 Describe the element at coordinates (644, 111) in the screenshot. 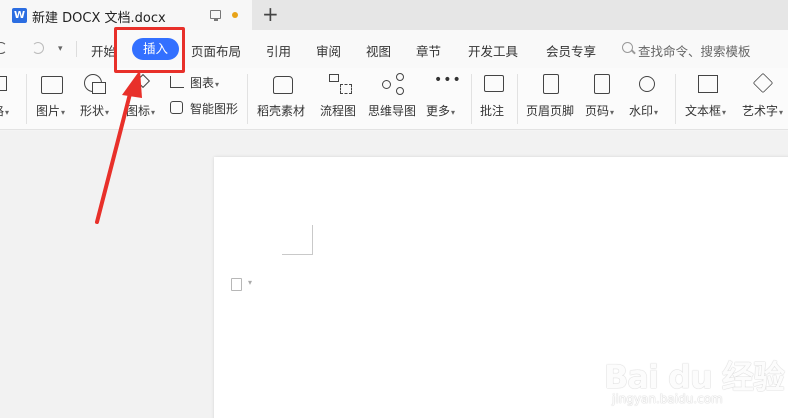

I see `watermark-label: 水印▾` at that location.